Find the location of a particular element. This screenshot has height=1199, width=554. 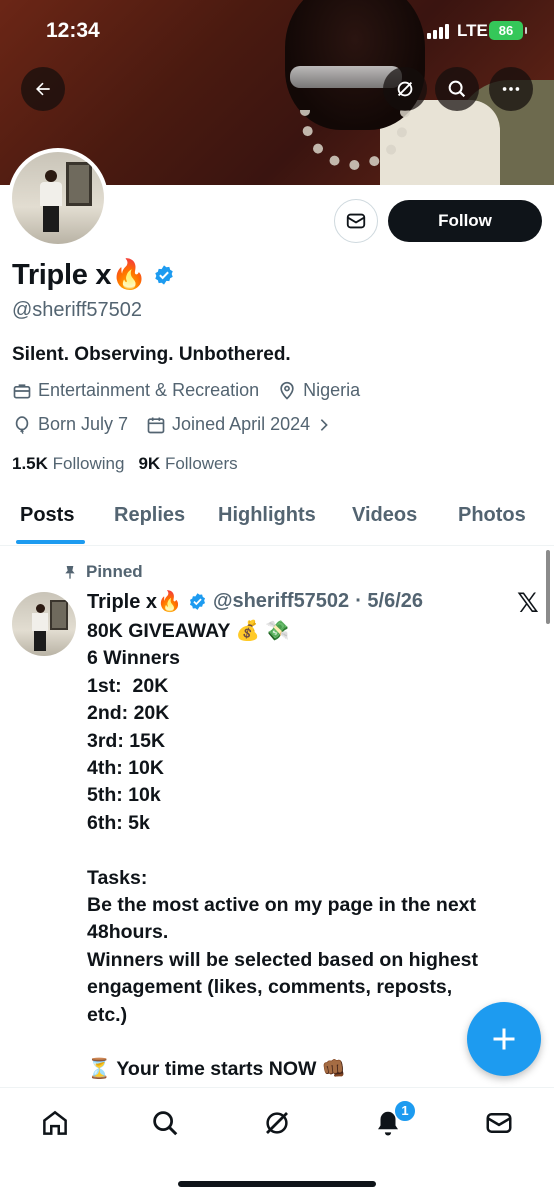

following-count: 1.5K is located at coordinates (30, 463).